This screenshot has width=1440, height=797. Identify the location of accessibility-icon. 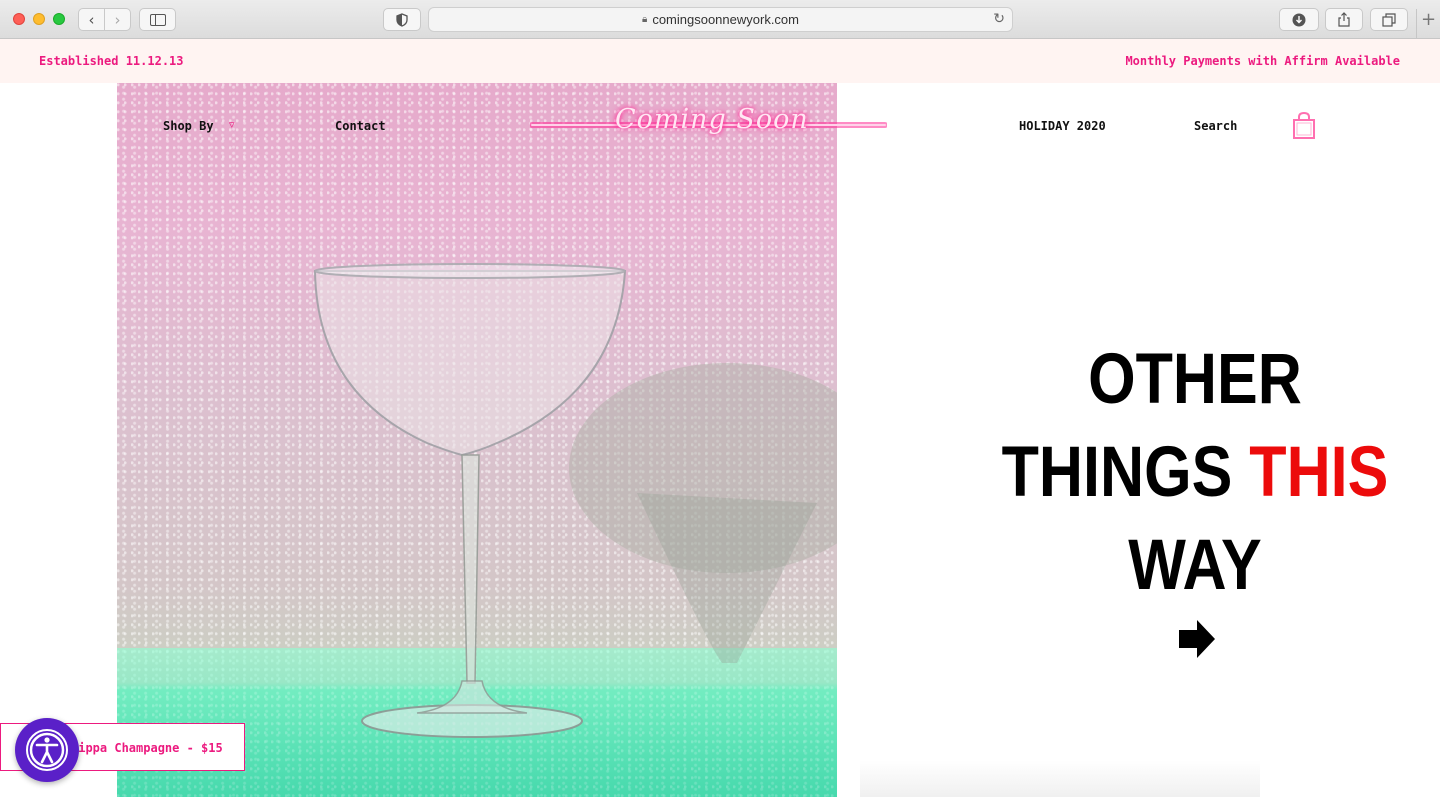
(47, 750).